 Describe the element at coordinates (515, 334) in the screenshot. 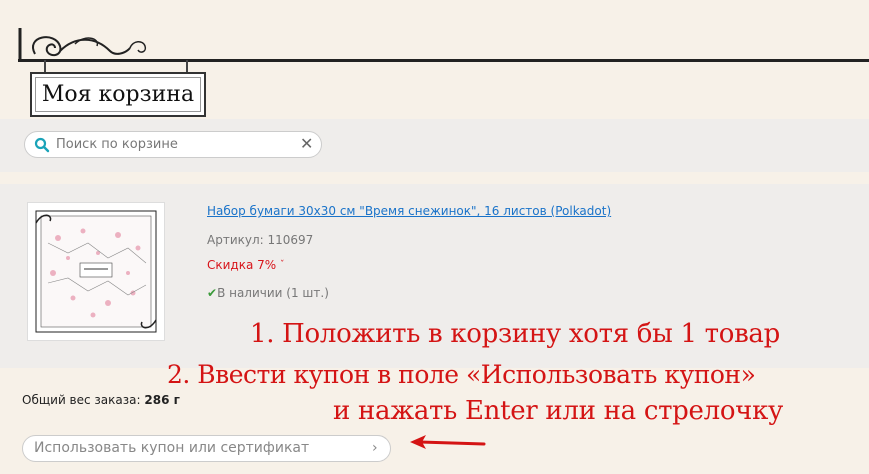

I see `annotation-step-1: 1. Положить в корзину хотя бы 1 товар` at that location.